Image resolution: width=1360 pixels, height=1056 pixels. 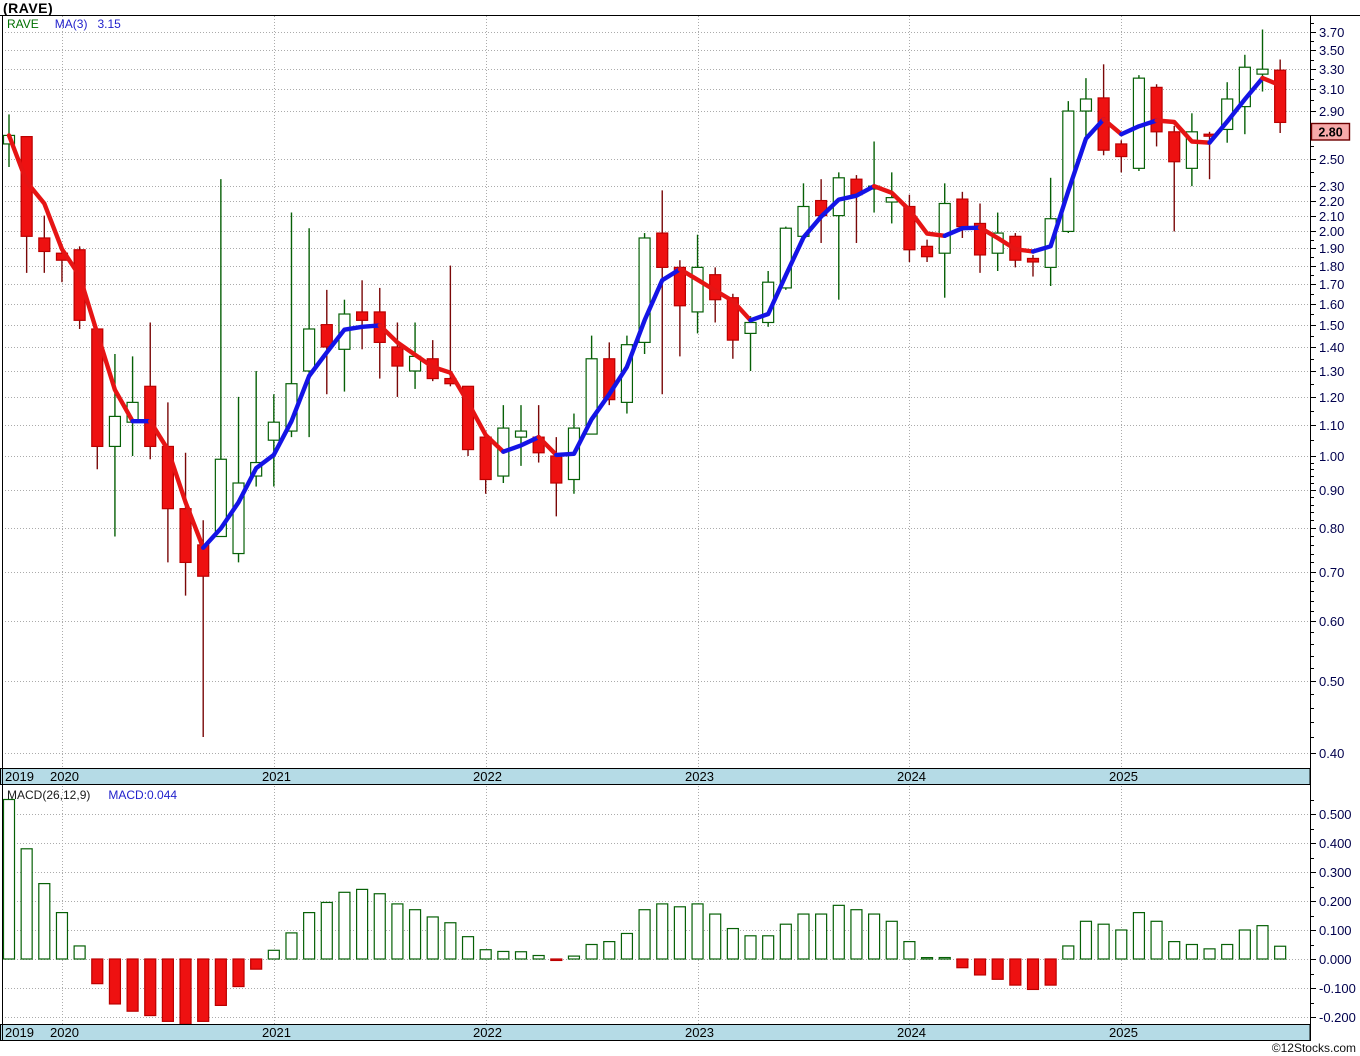 What do you see at coordinates (1123, 1032) in the screenshot?
I see `year-label: 2025` at bounding box center [1123, 1032].